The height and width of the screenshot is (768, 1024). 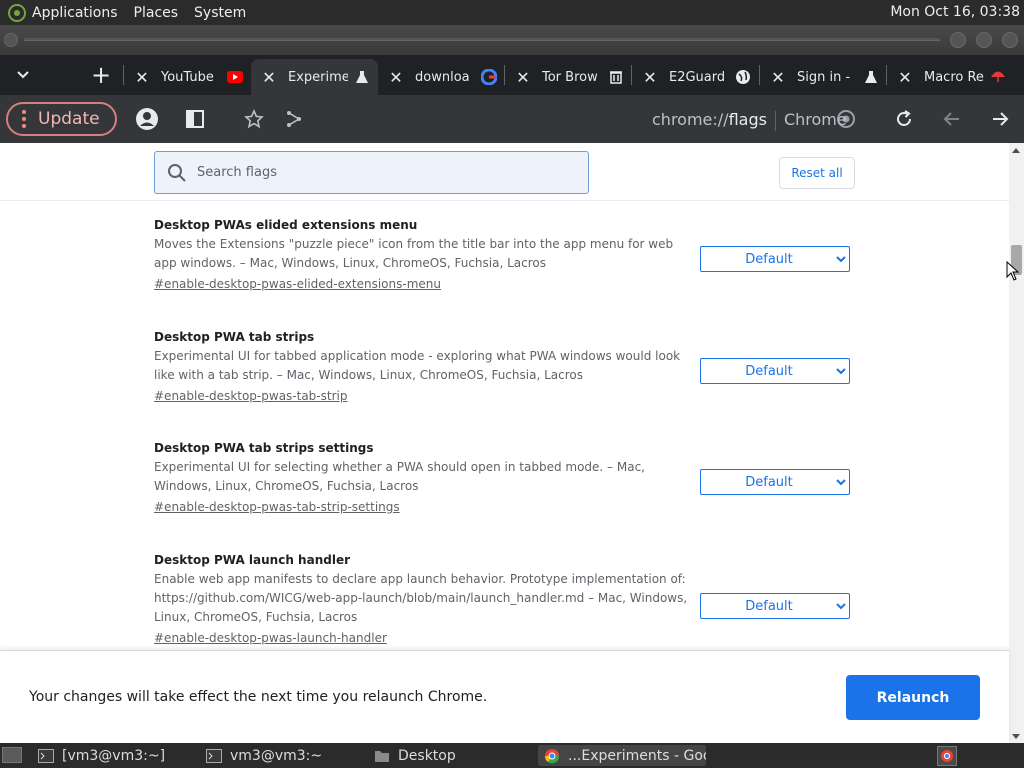 I want to click on maximize-button, so click(x=984, y=40).